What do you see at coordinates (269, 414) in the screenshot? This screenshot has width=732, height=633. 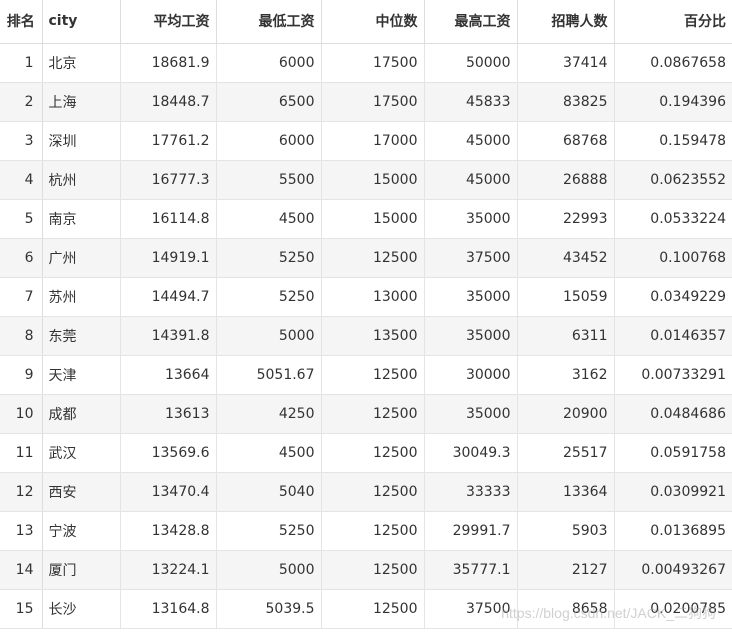 I see `cell-min-salary: 4250` at bounding box center [269, 414].